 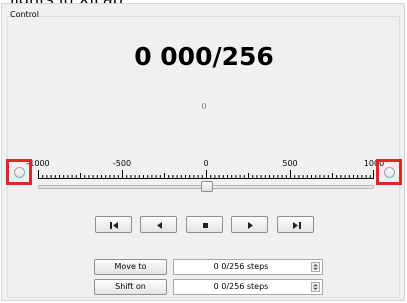 I want to click on shift-on-spin-arrows, so click(x=315, y=287).